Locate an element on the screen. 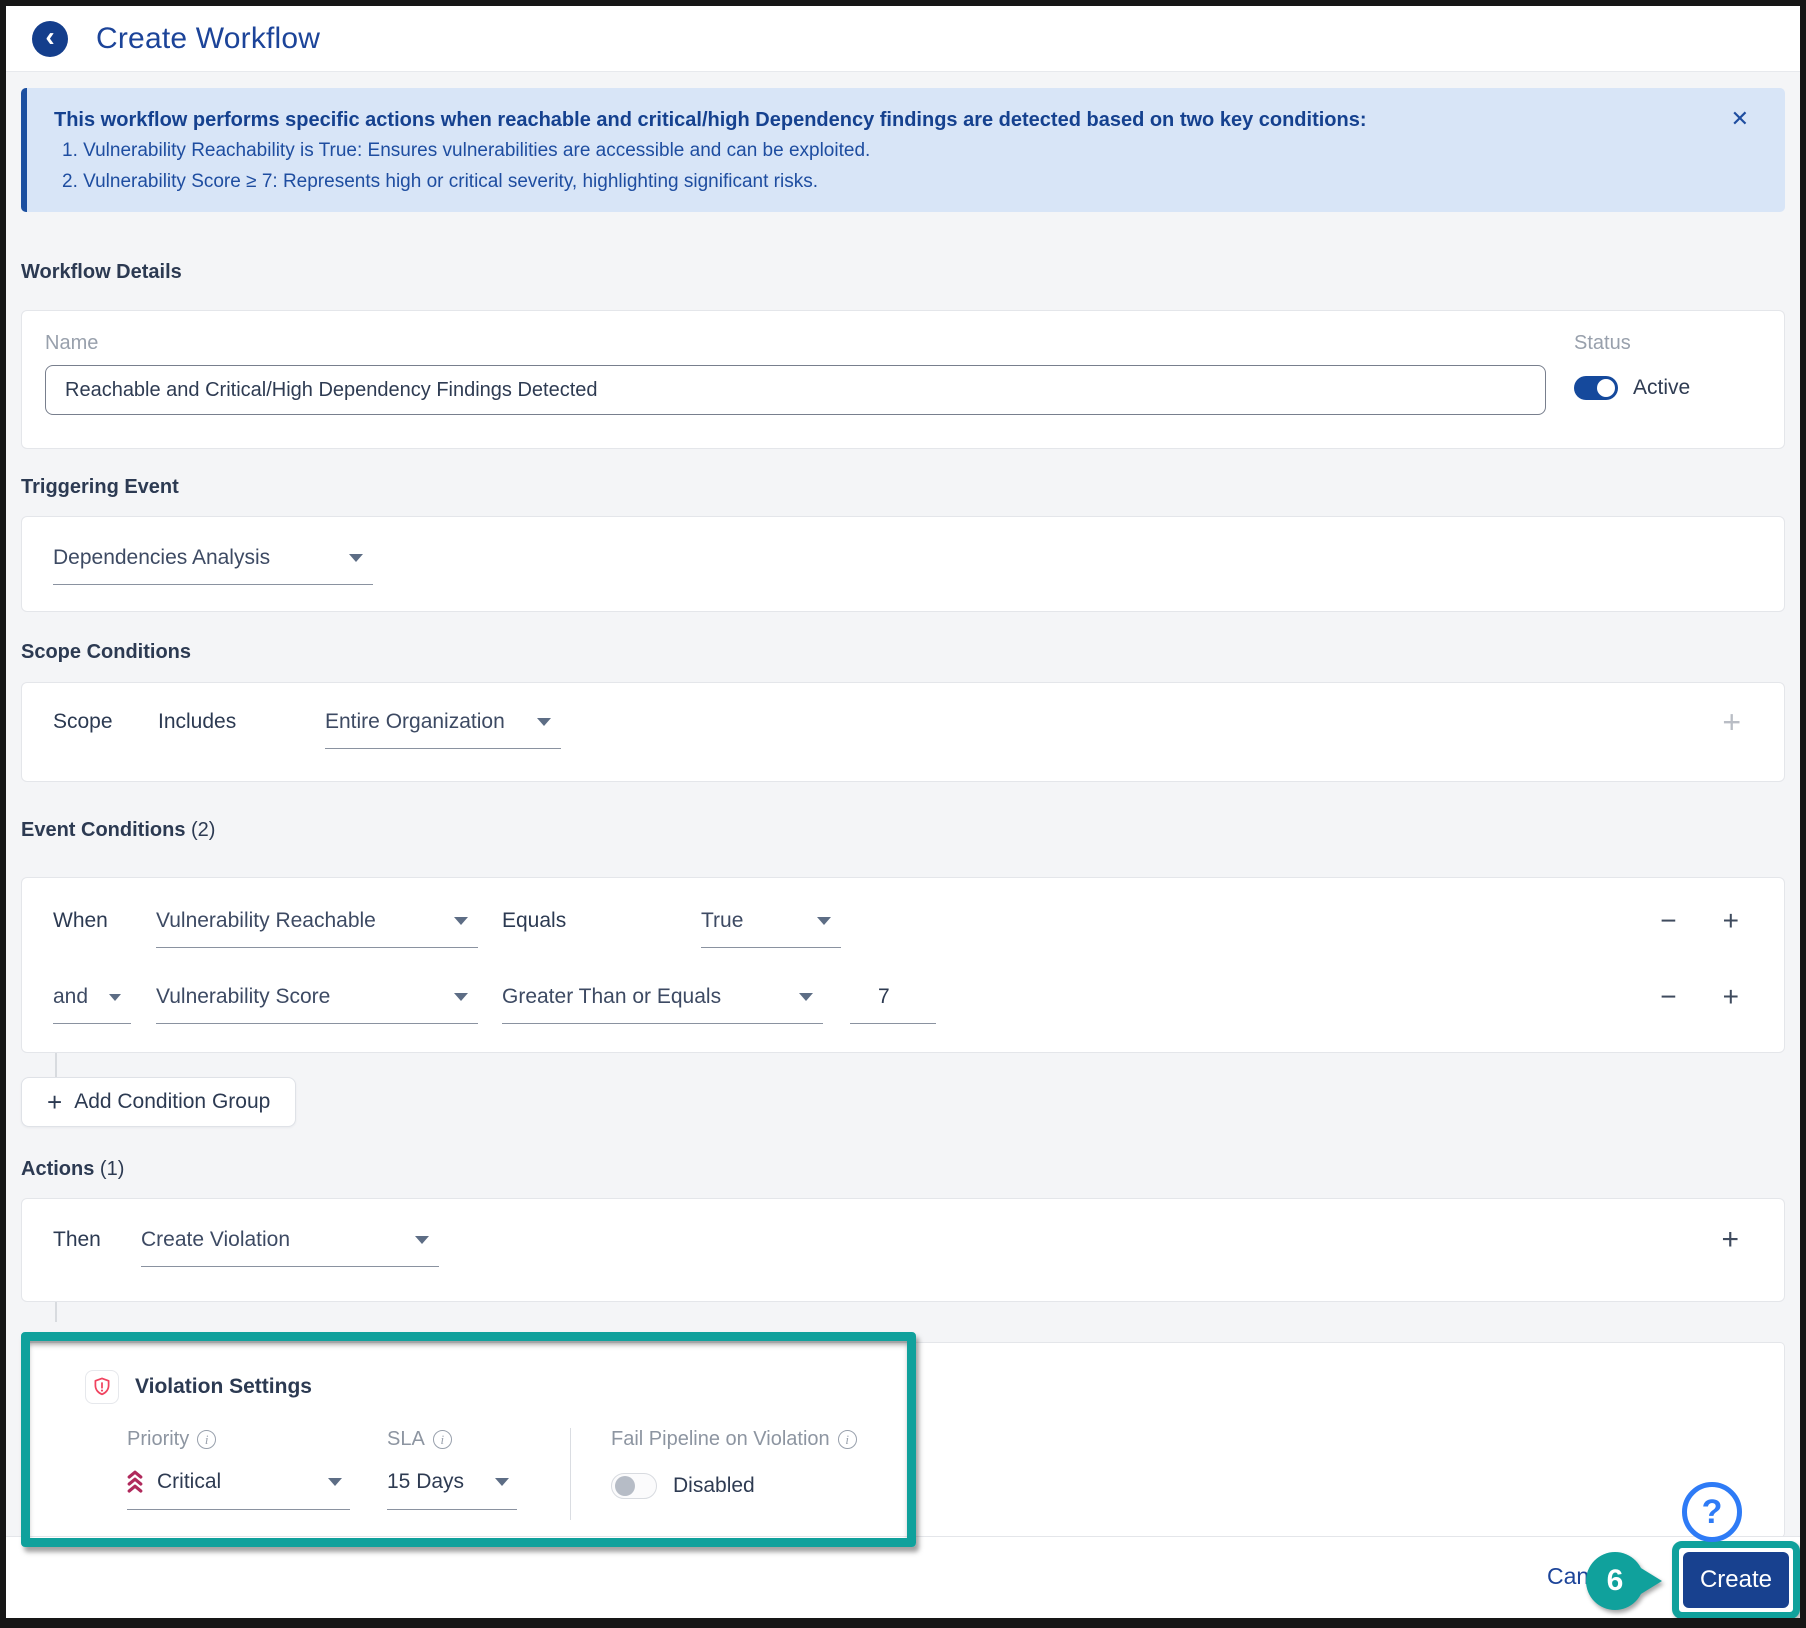 This screenshot has width=1806, height=1628. banner-close-icon: ✕ is located at coordinates (1740, 119).